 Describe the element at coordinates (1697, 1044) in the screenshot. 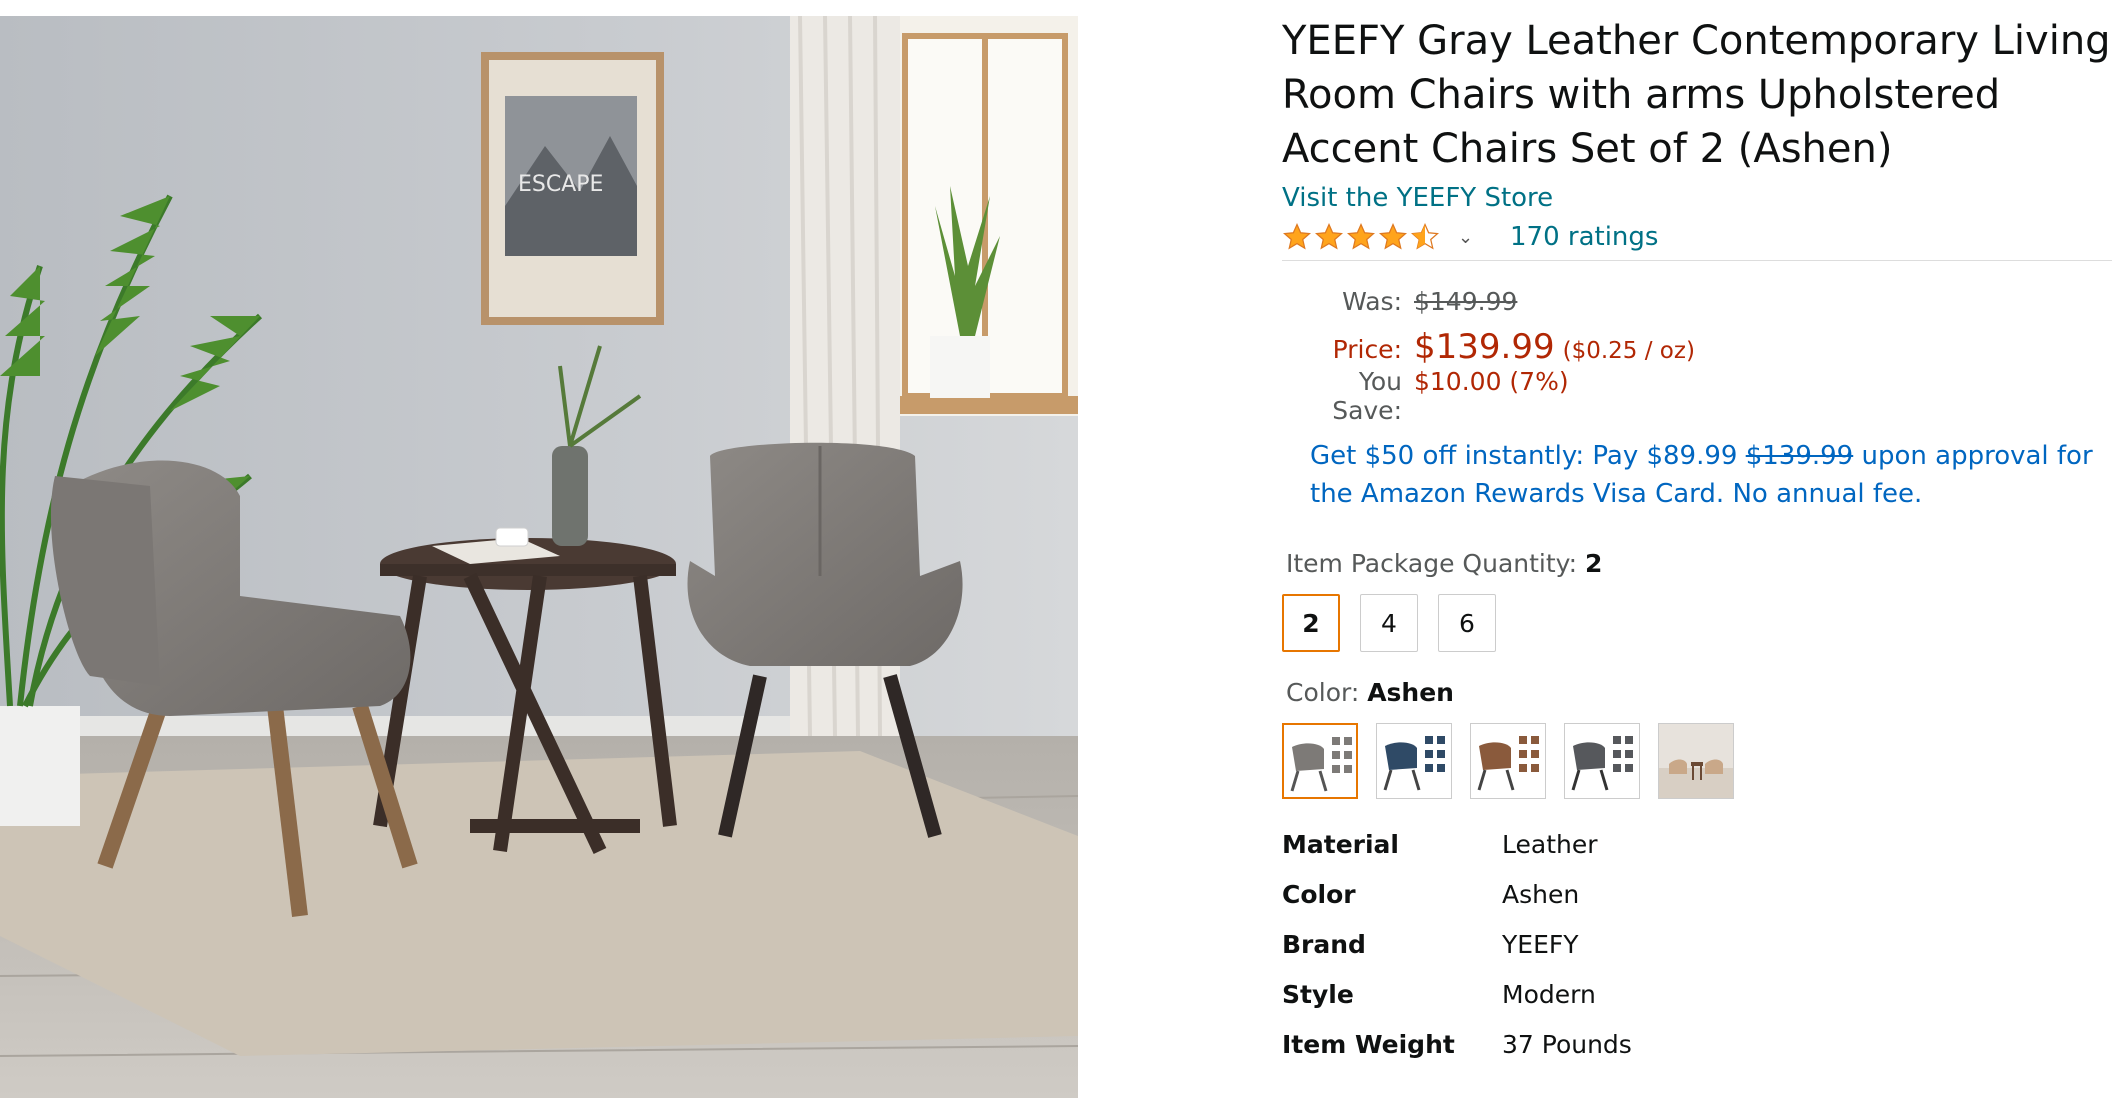

I see `spec-row: Item Weight 37 Pounds` at that location.